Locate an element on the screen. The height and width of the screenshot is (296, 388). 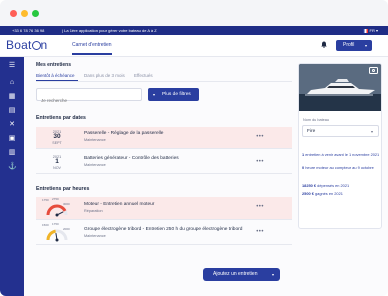
info-engine-hours-text: heure moteur au compteur au 9 octobre is located at coordinates (339, 167).